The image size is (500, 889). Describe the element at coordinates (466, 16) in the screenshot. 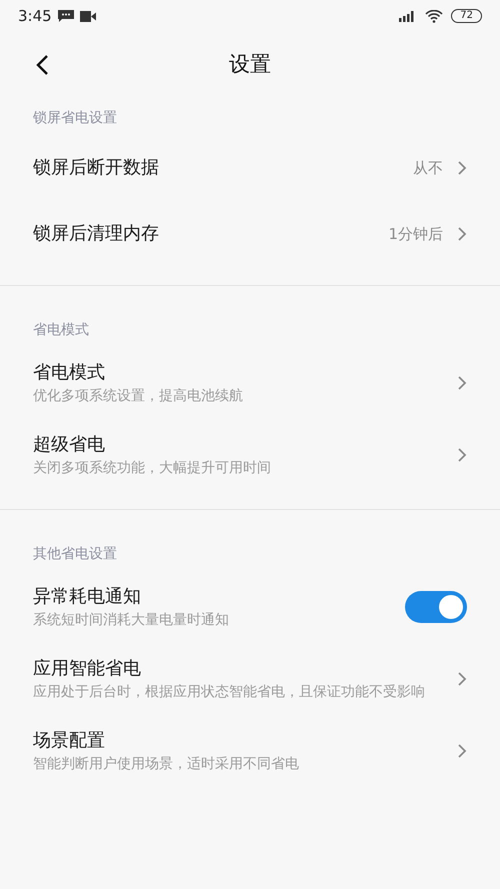

I see `battery-indicator: 72` at that location.